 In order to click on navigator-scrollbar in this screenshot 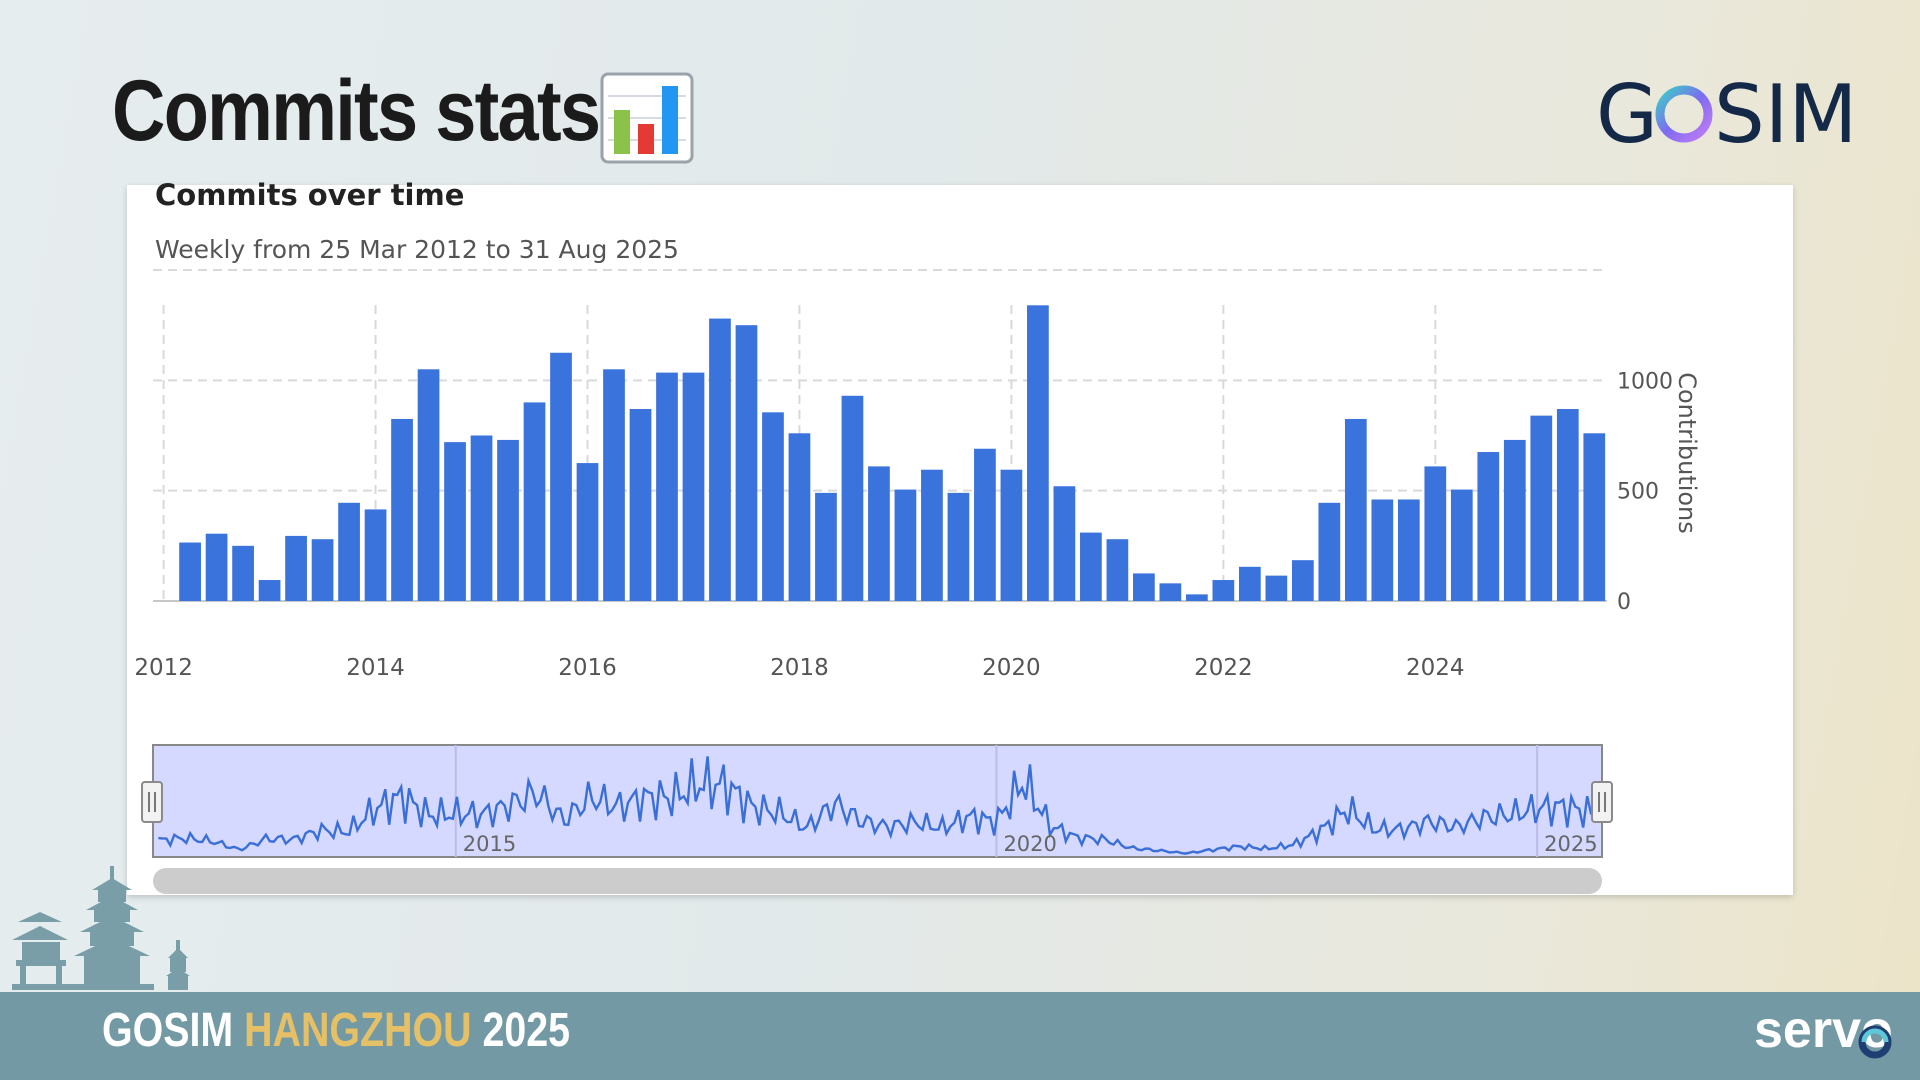, I will do `click(877, 881)`.